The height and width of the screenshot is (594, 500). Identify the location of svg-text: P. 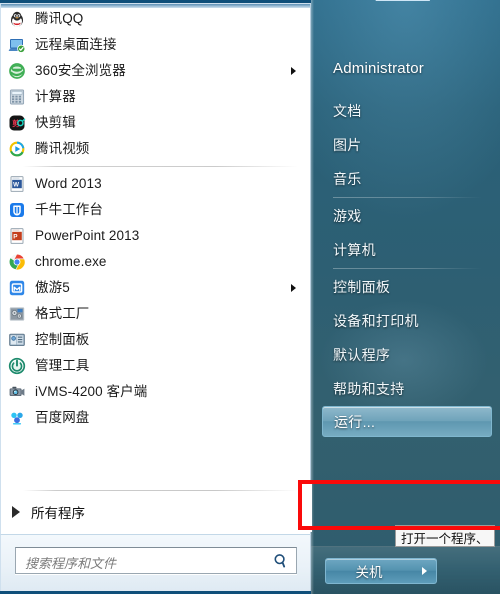
(15, 236).